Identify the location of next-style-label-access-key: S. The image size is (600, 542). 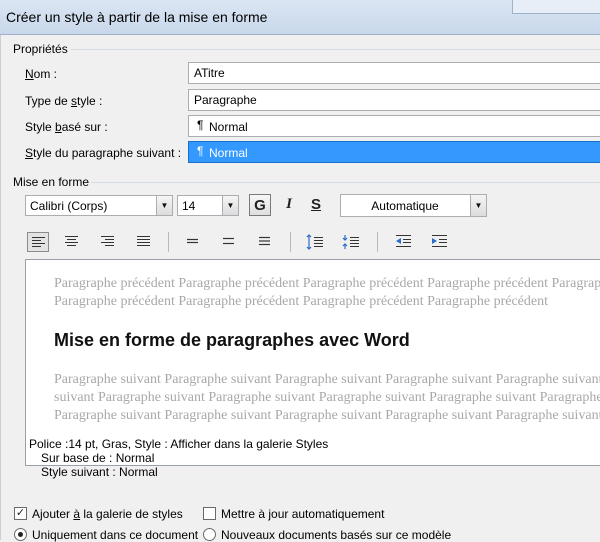
(29, 153).